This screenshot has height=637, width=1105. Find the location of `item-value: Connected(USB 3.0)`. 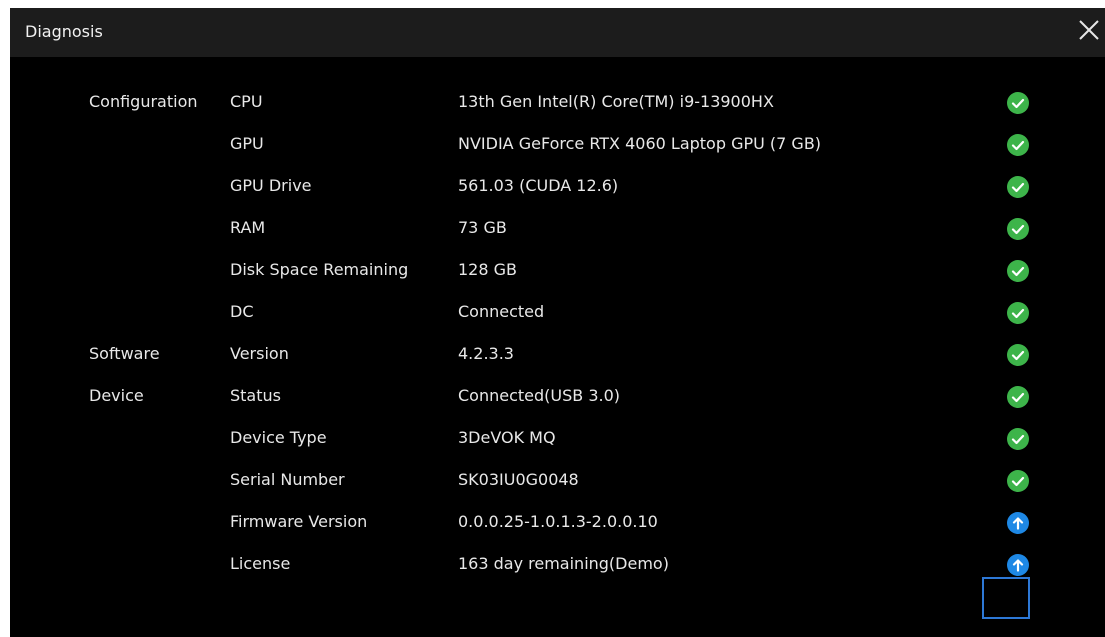

item-value: Connected(USB 3.0) is located at coordinates (539, 395).